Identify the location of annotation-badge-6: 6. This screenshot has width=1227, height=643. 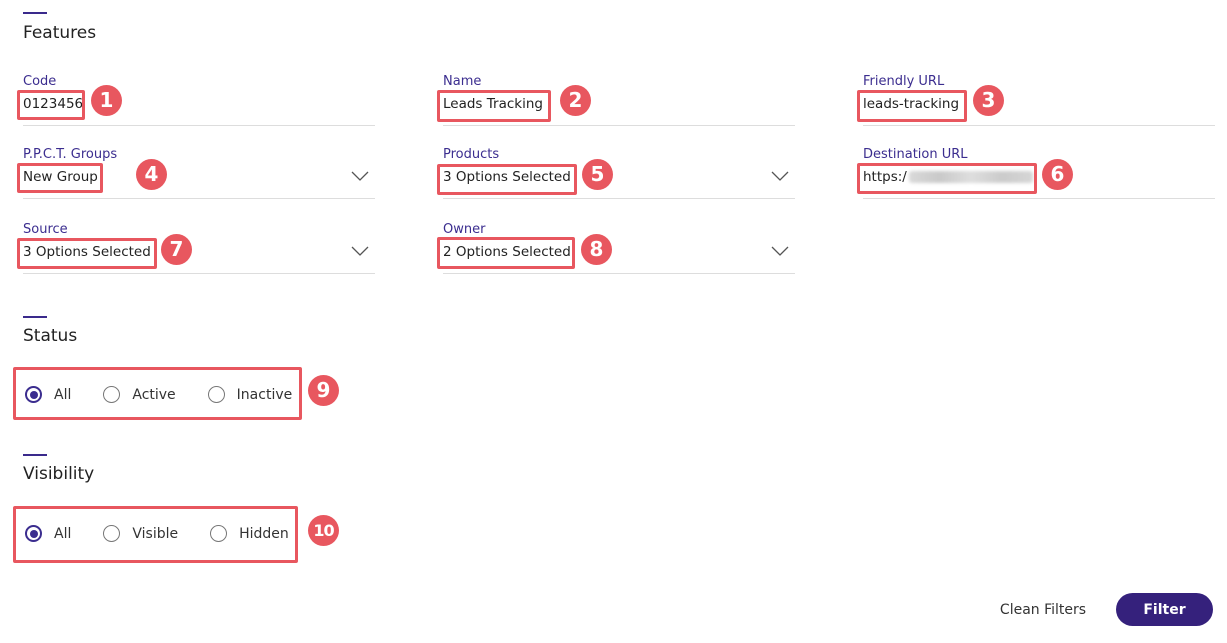
(1057, 174).